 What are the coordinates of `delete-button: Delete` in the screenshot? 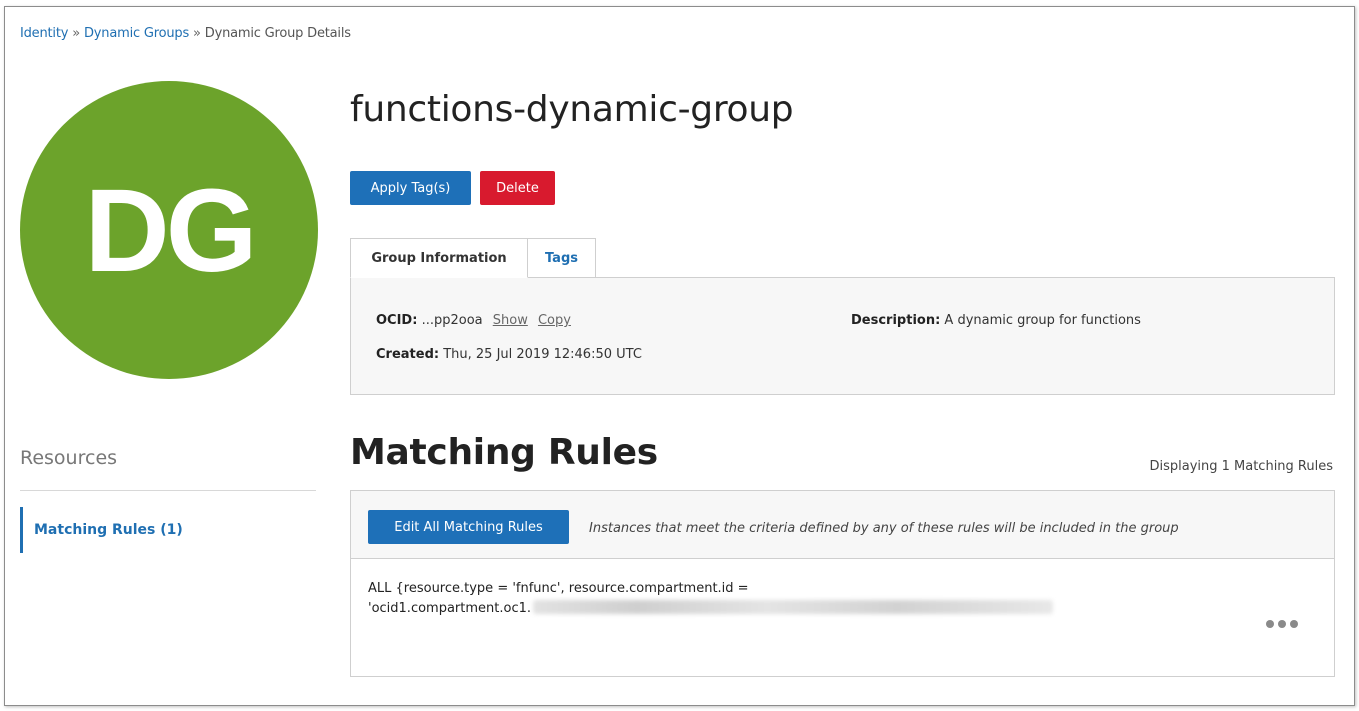 It's located at (517, 188).